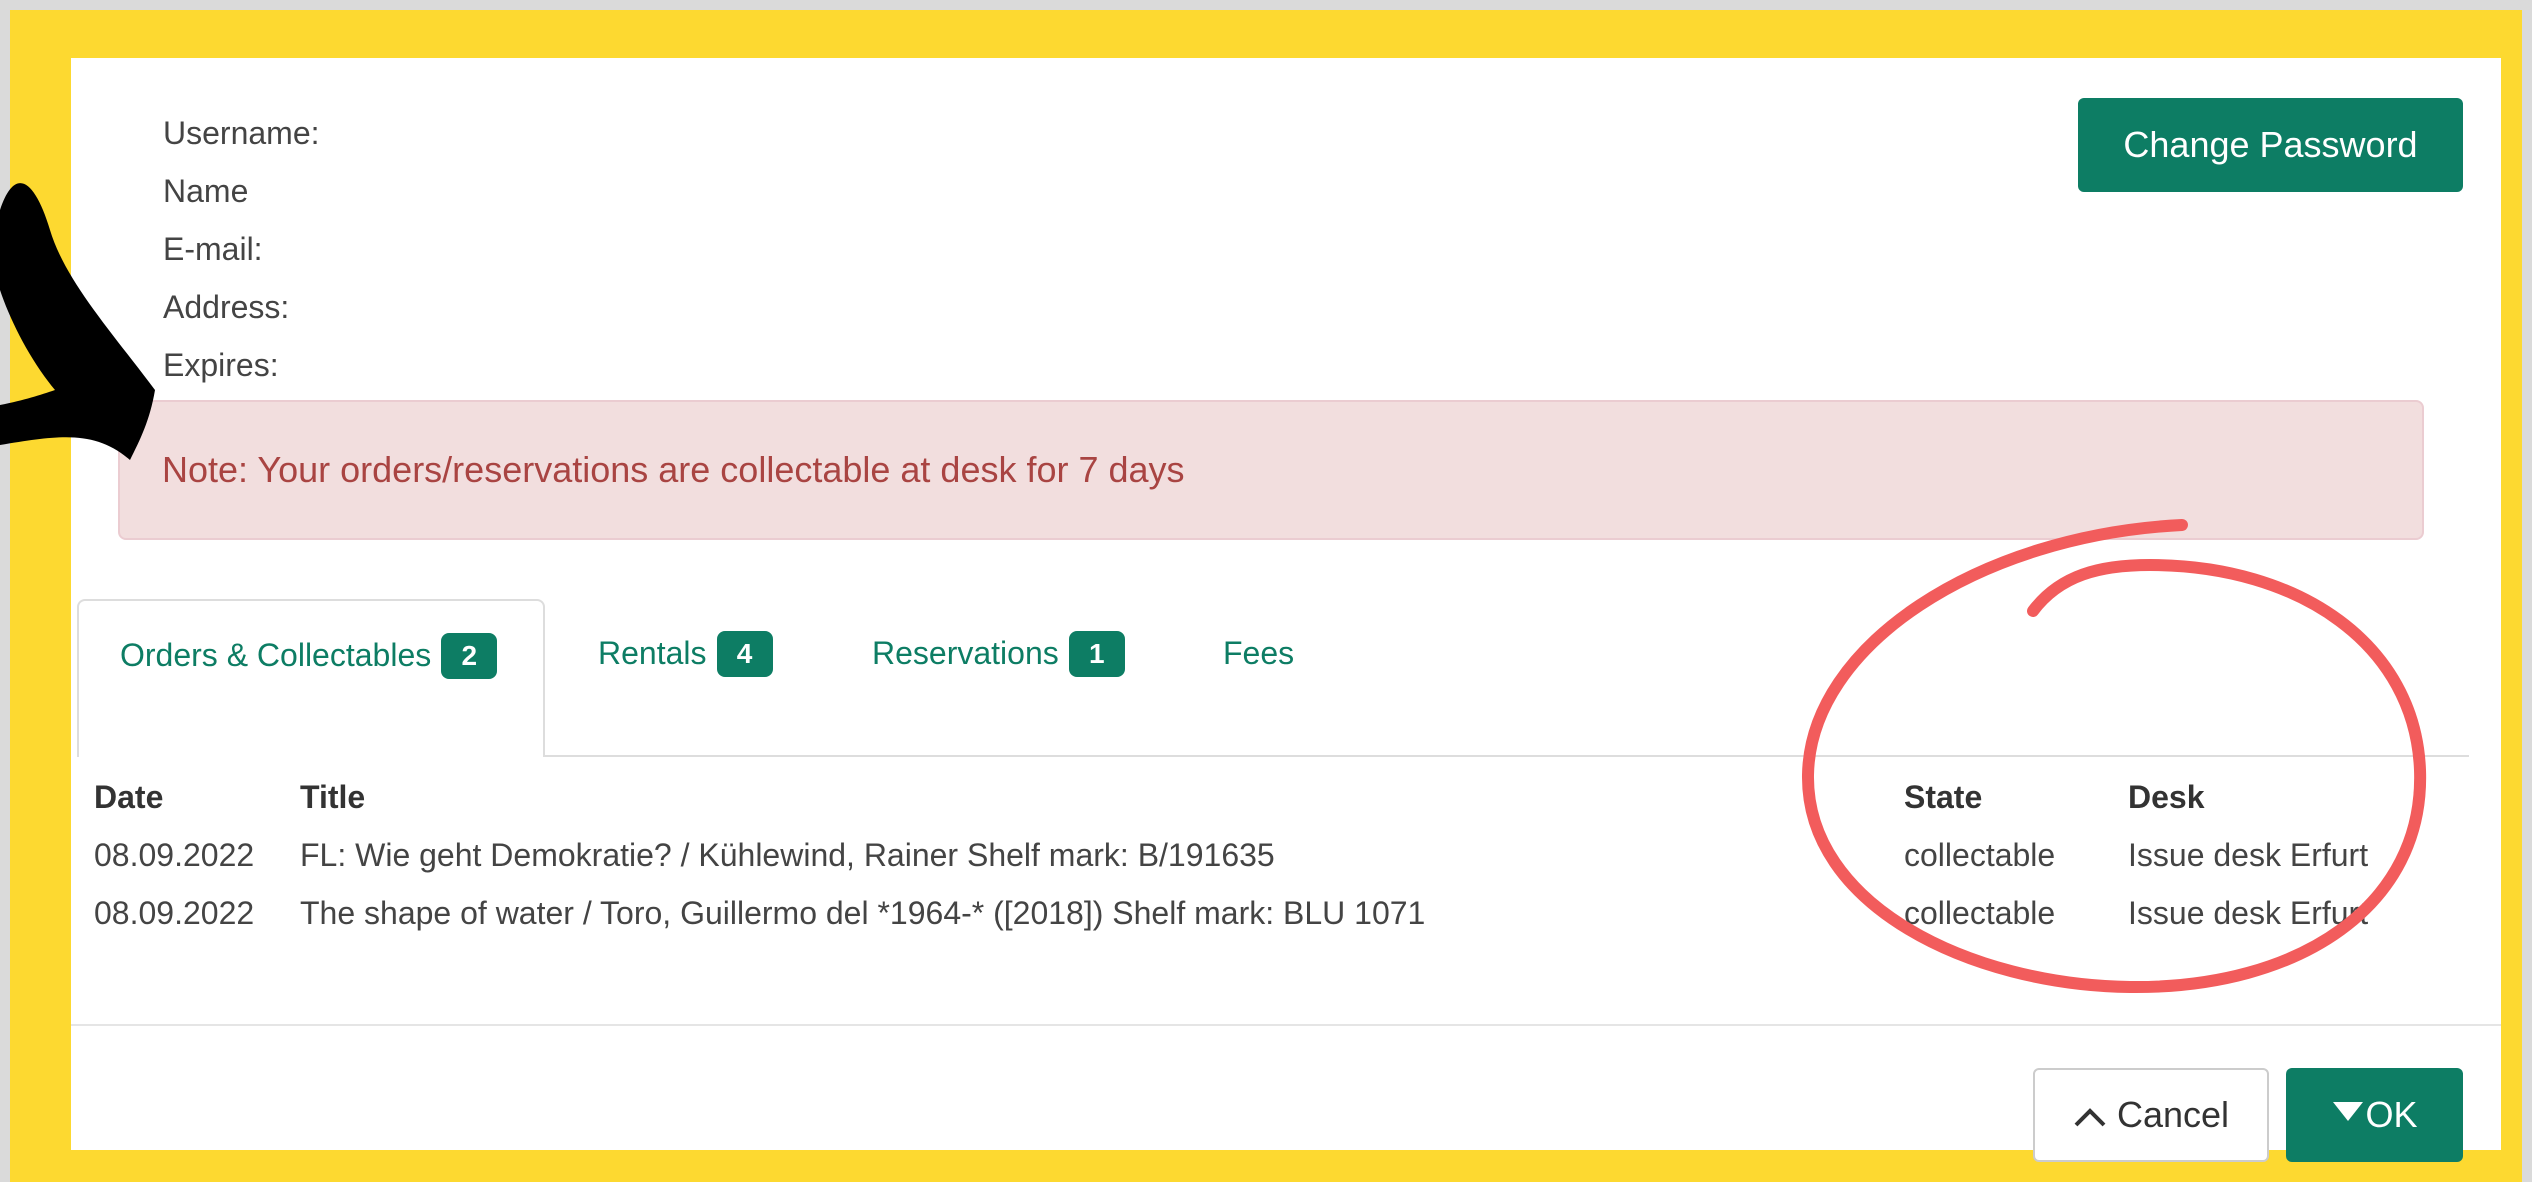  What do you see at coordinates (652, 653) in the screenshot?
I see `tab-label: Rentals` at bounding box center [652, 653].